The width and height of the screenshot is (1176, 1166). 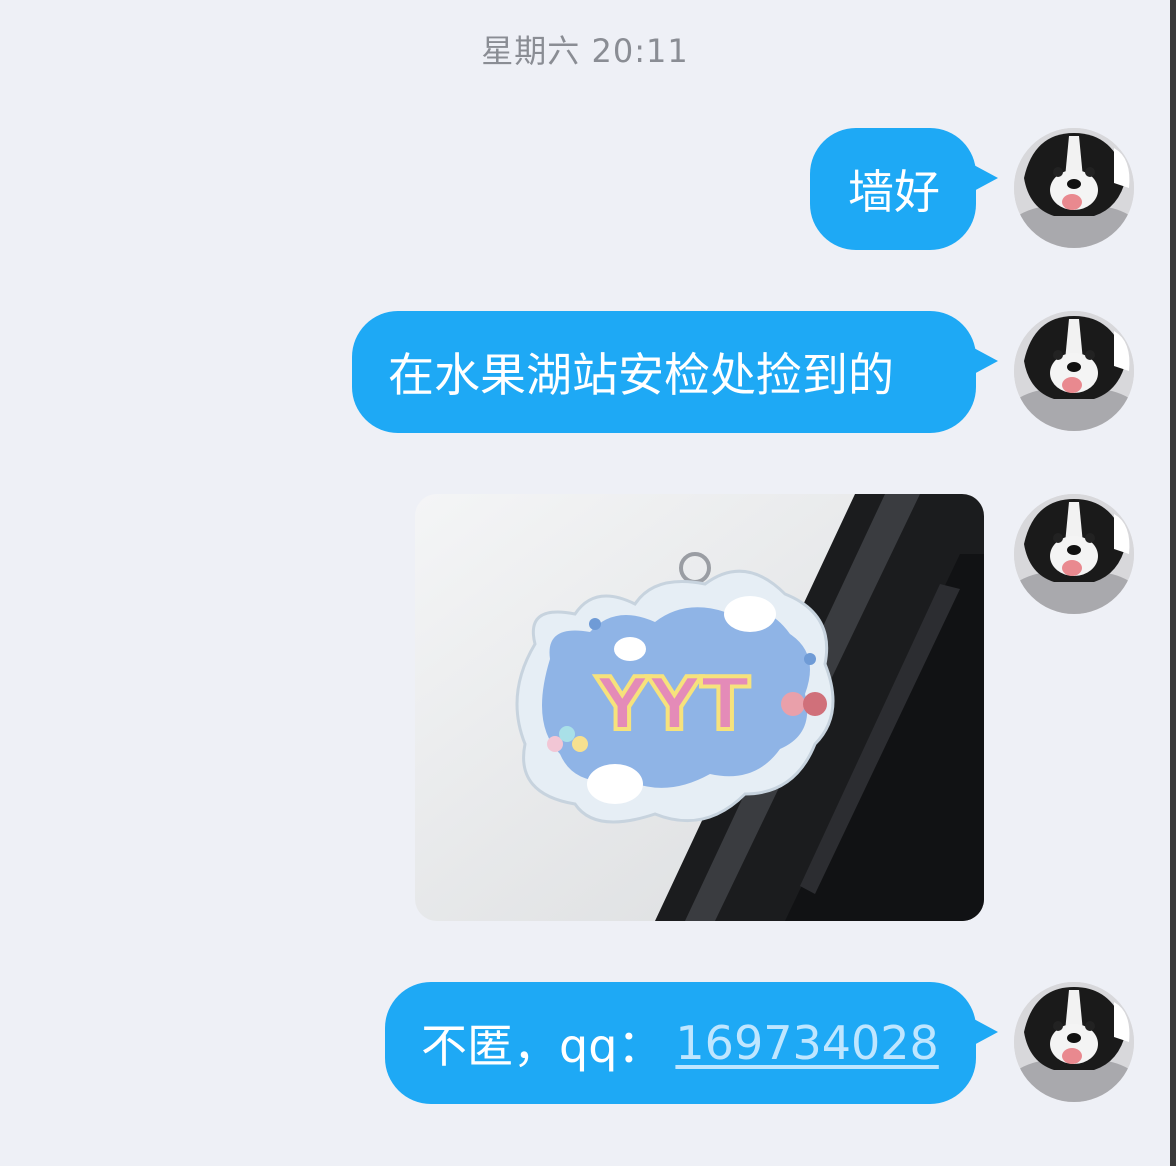 I want to click on qq-number-link: 169734028, so click(x=806, y=1043).